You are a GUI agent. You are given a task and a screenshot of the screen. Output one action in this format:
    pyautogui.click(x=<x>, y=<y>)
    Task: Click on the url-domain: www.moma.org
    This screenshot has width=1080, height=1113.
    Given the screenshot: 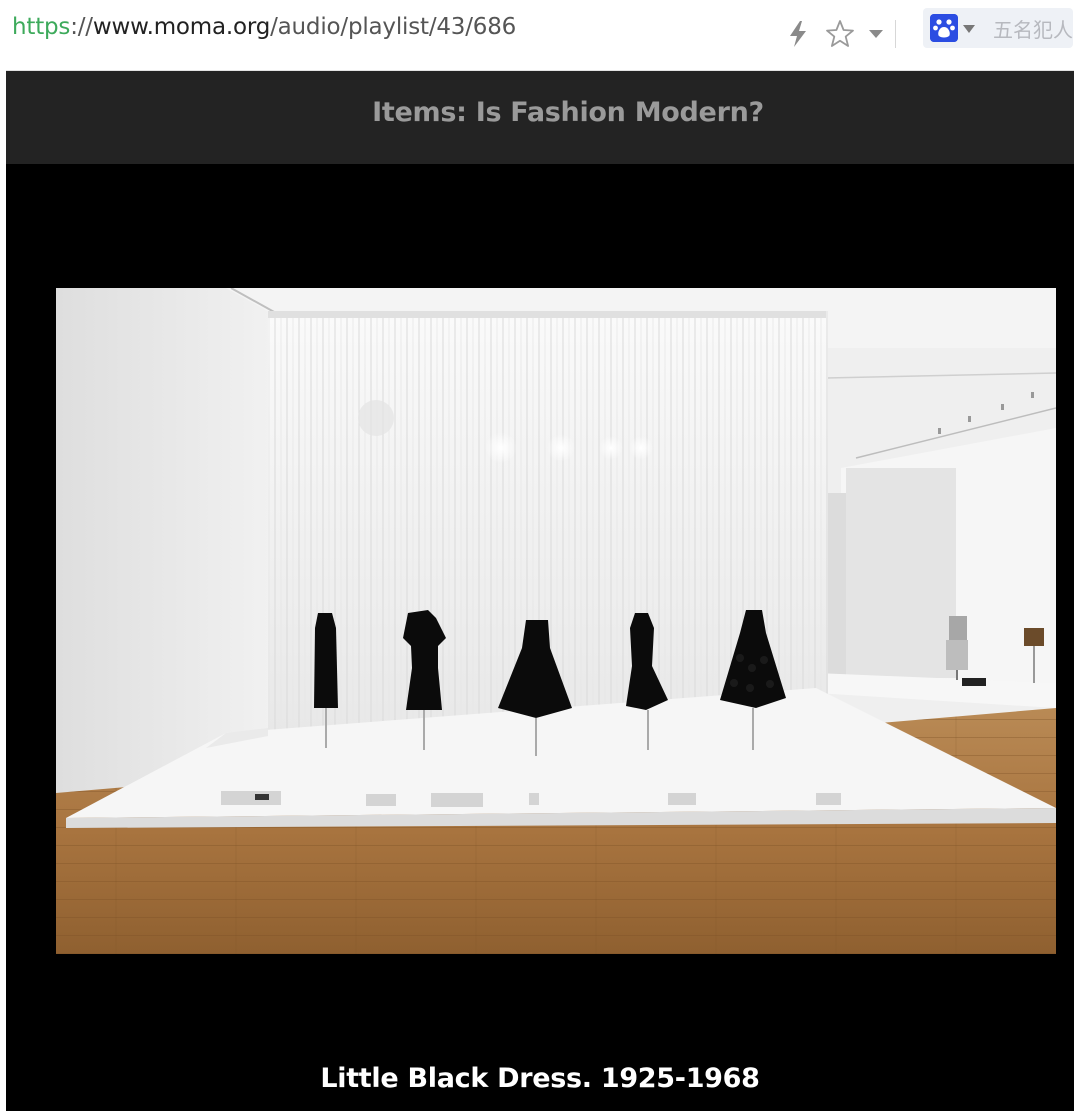 What is the action you would take?
    pyautogui.click(x=181, y=27)
    